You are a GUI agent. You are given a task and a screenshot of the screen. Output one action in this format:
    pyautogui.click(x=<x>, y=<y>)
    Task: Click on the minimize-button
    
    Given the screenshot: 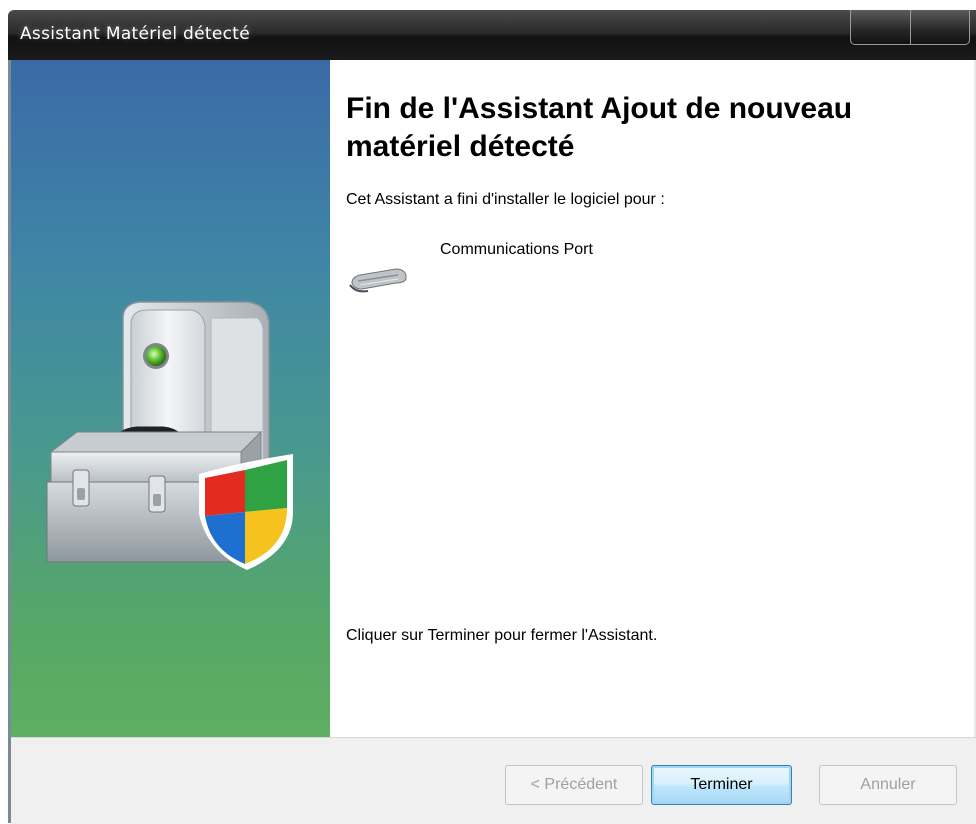 What is the action you would take?
    pyautogui.click(x=881, y=27)
    